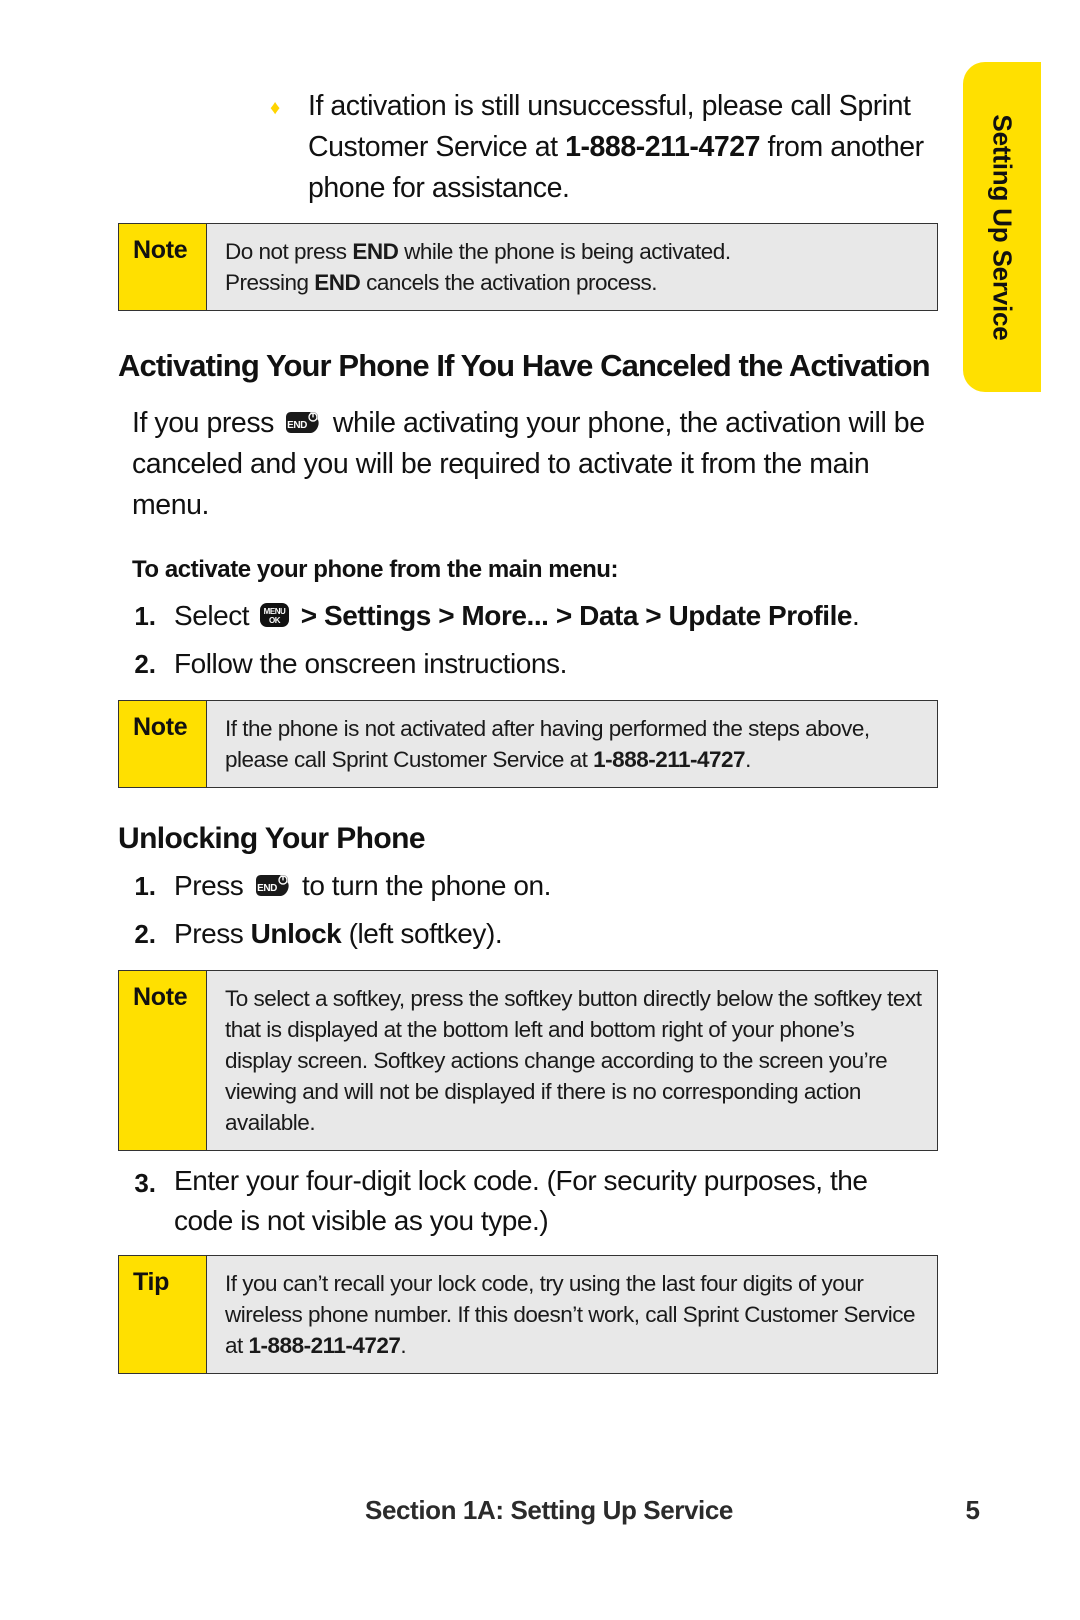 This screenshot has width=1080, height=1620. What do you see at coordinates (324, 1345) in the screenshot?
I see `tip-phone-number: 1-888-211-4727` at bounding box center [324, 1345].